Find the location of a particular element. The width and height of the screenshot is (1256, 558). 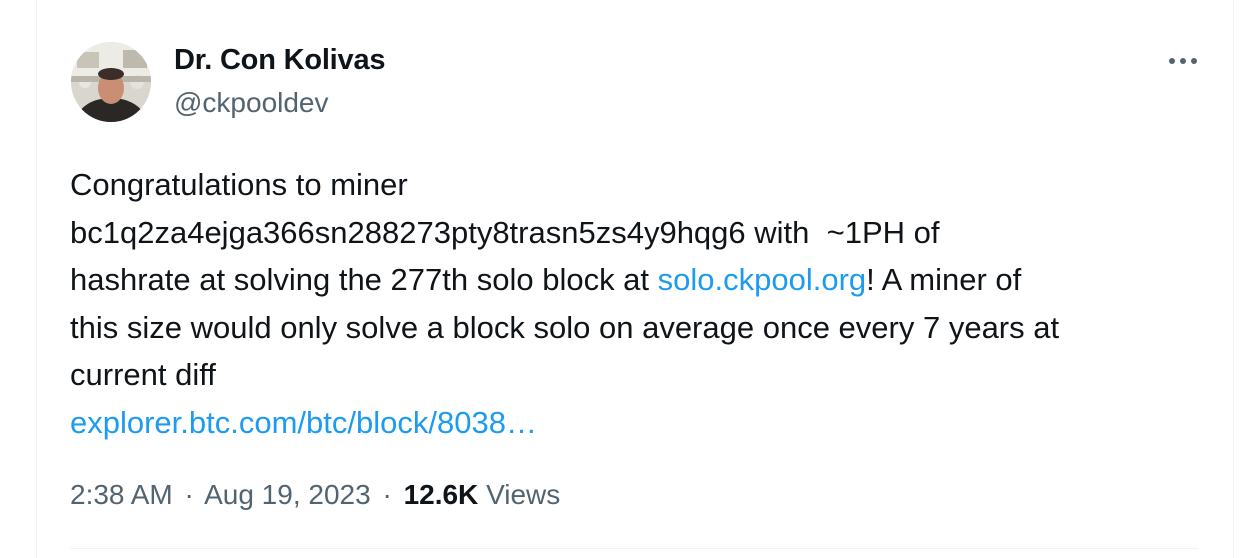

tweet-date: Aug 19, 2023 is located at coordinates (287, 494).